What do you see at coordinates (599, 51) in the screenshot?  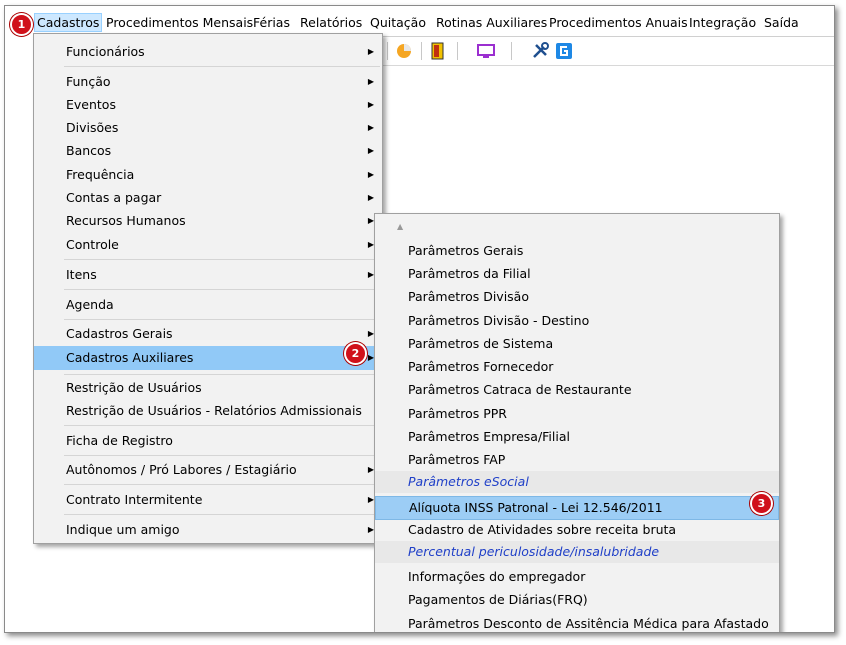 I see `toolbar` at bounding box center [599, 51].